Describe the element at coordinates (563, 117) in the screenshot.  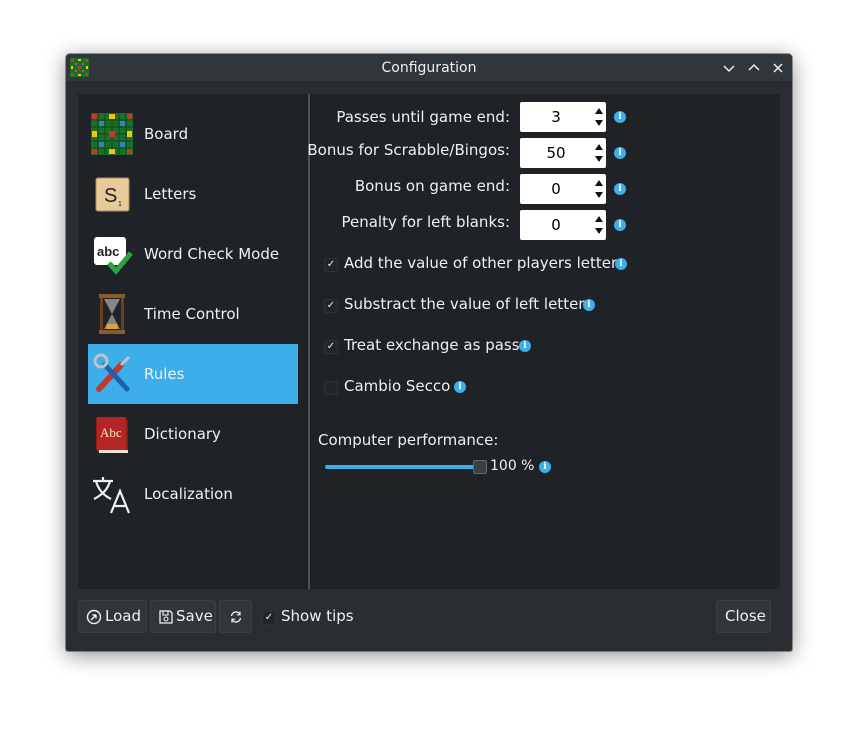
I see `passes-spinbox: 3` at that location.